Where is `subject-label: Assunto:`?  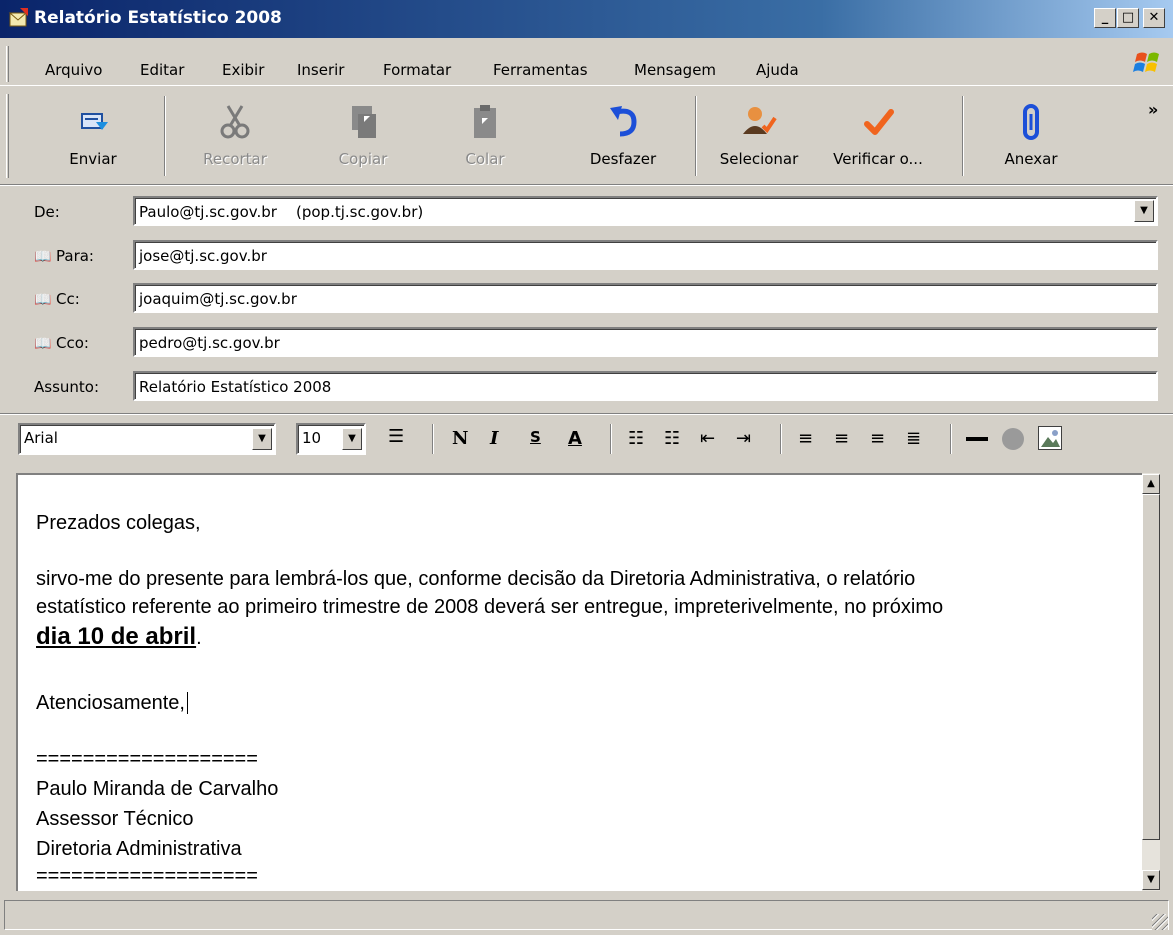 subject-label: Assunto: is located at coordinates (67, 387).